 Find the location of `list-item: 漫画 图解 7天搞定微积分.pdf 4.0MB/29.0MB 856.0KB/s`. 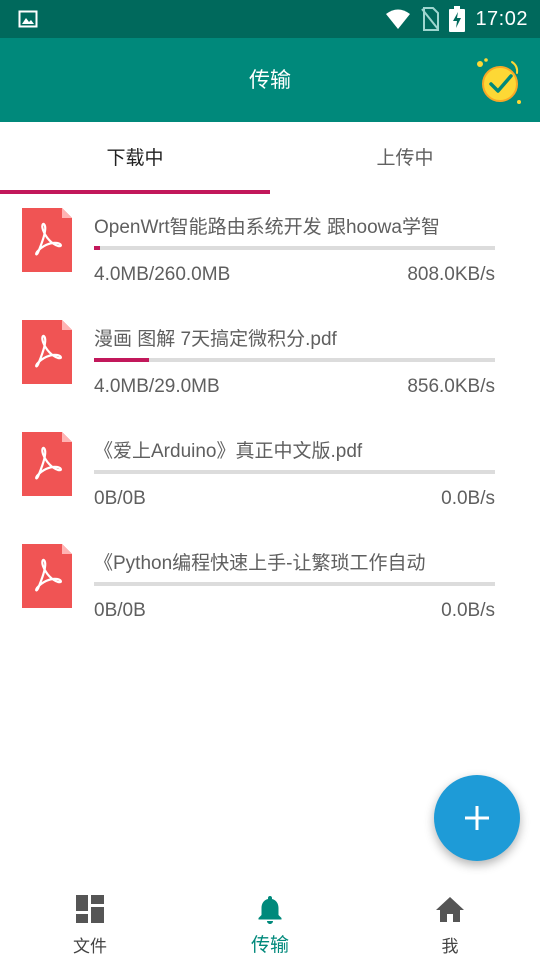

list-item: 漫画 图解 7天搞定微积分.pdf 4.0MB/29.0MB 856.0KB/s is located at coordinates (270, 362).